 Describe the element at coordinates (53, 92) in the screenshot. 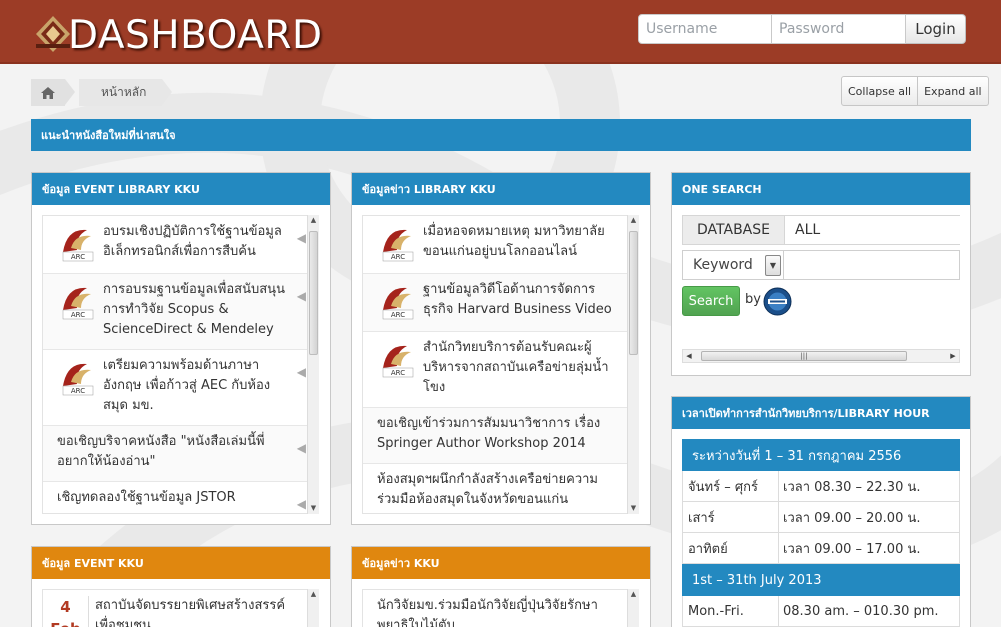

I see `breadcrumb-home` at that location.